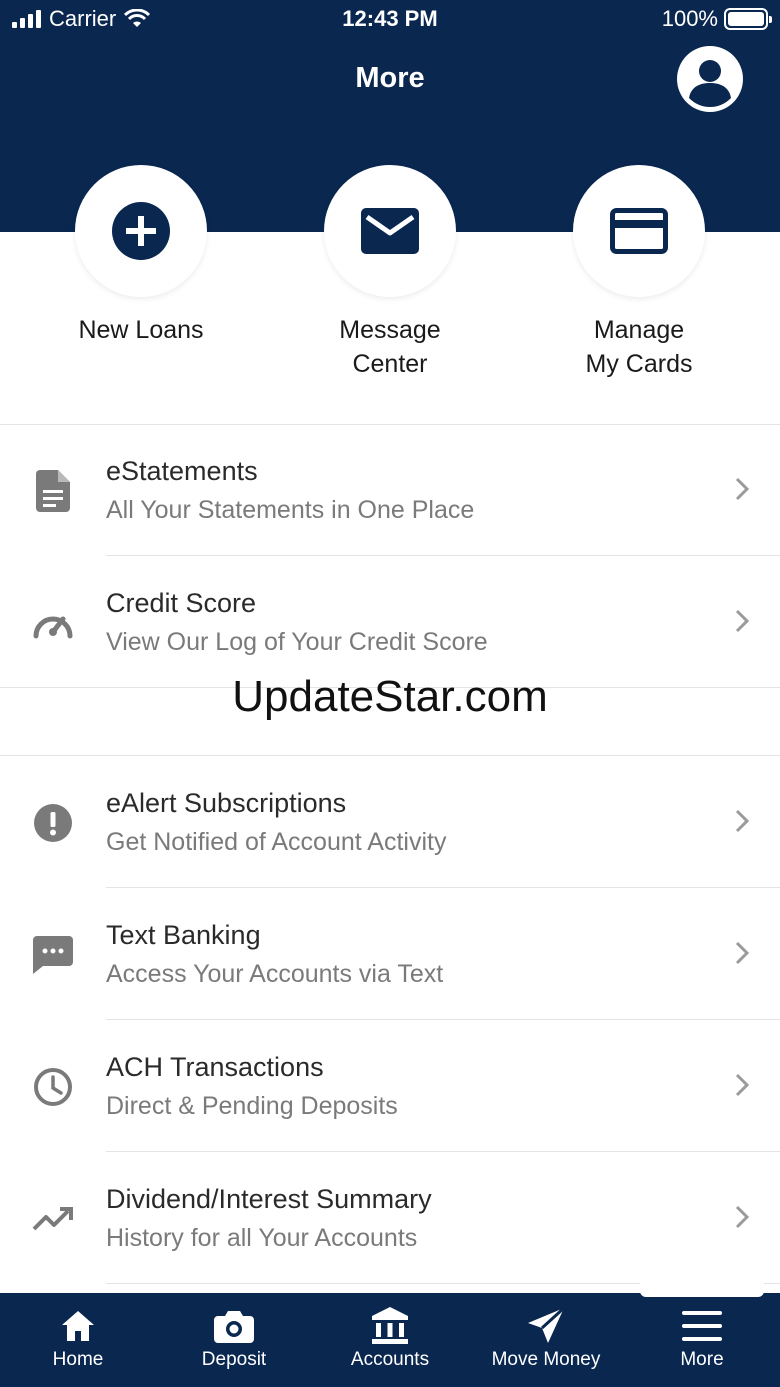 This screenshot has width=780, height=1387. I want to click on menu-title: eAlert Subscriptions, so click(226, 803).